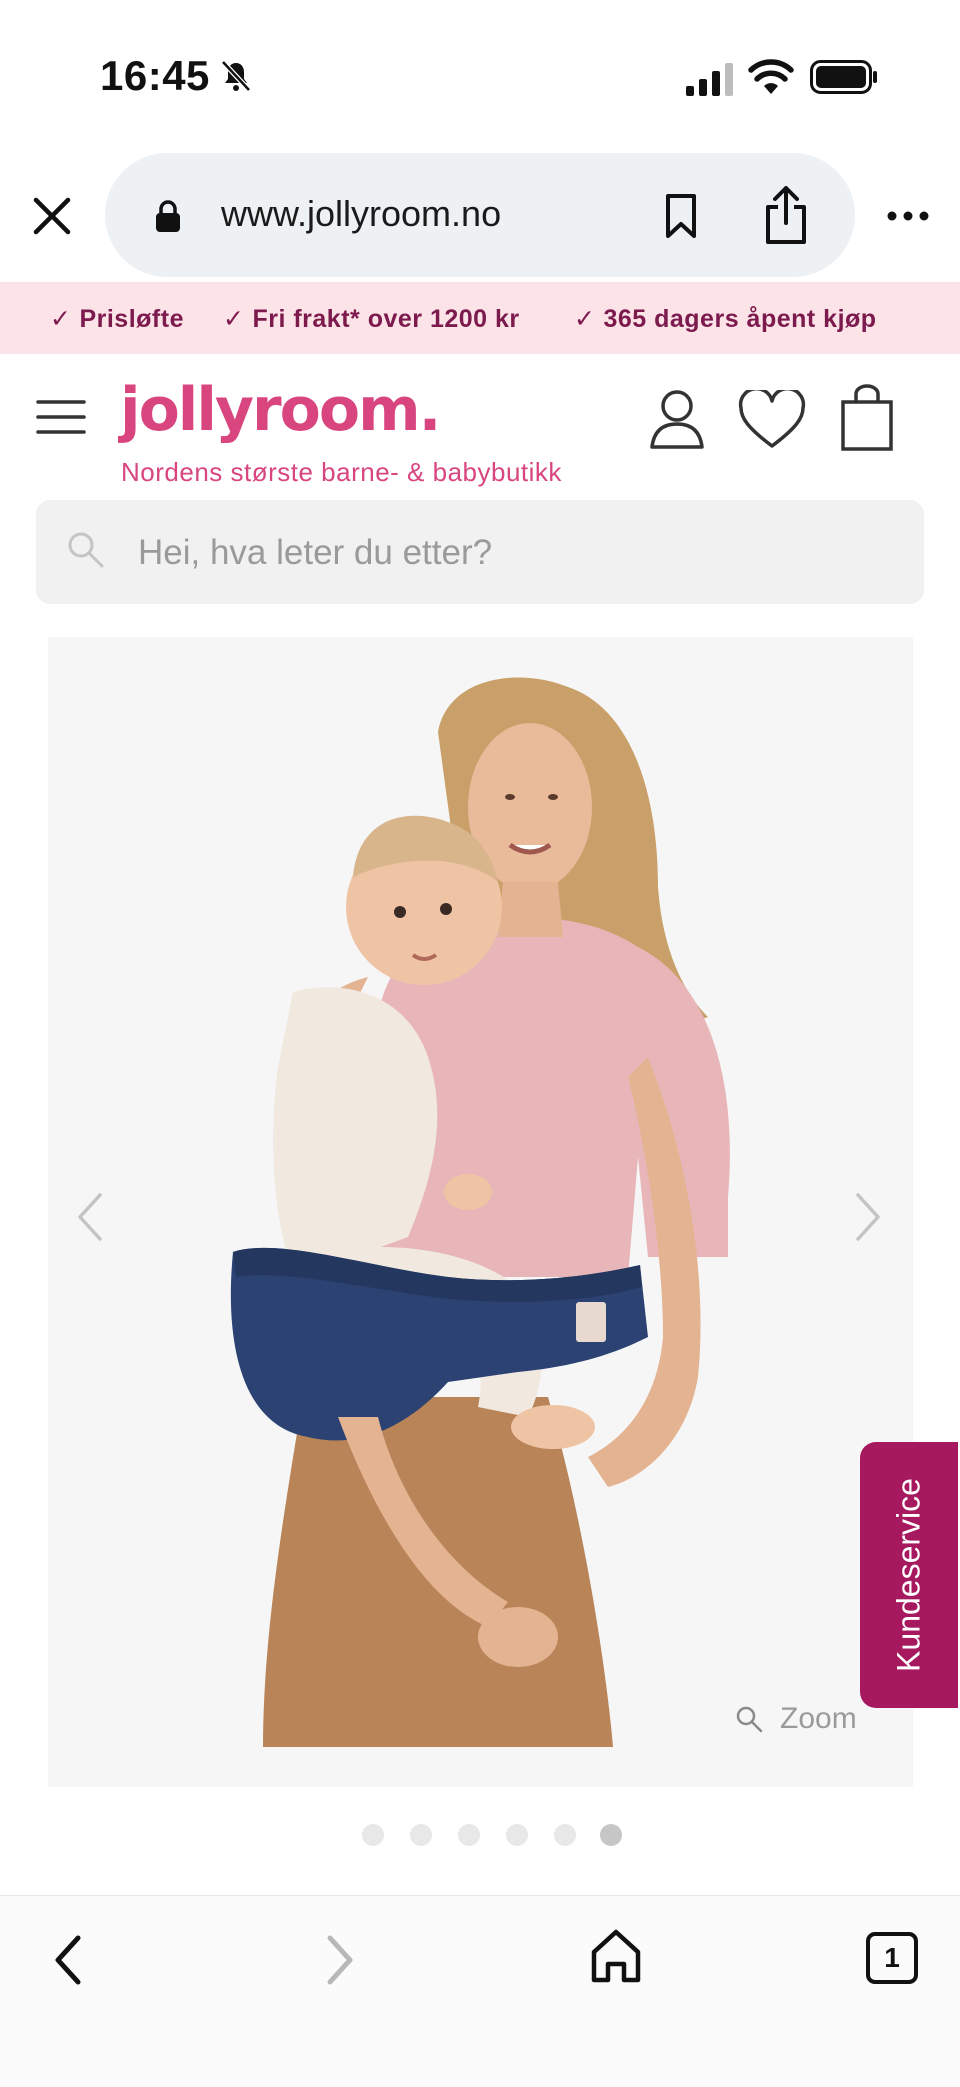 The image size is (960, 2087). What do you see at coordinates (361, 214) in the screenshot?
I see `url-text: www.jollyroom.no` at bounding box center [361, 214].